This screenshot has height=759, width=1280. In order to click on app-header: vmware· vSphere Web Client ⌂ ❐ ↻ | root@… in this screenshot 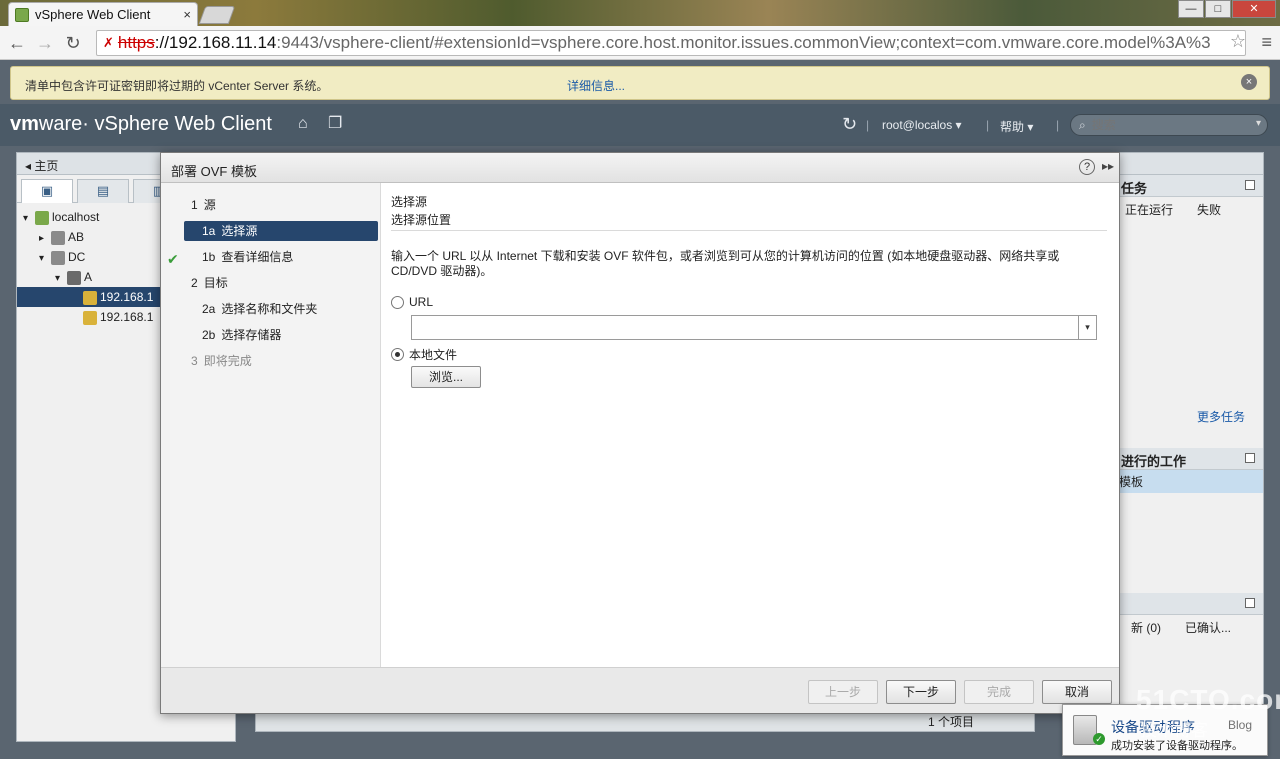, I will do `click(640, 125)`.